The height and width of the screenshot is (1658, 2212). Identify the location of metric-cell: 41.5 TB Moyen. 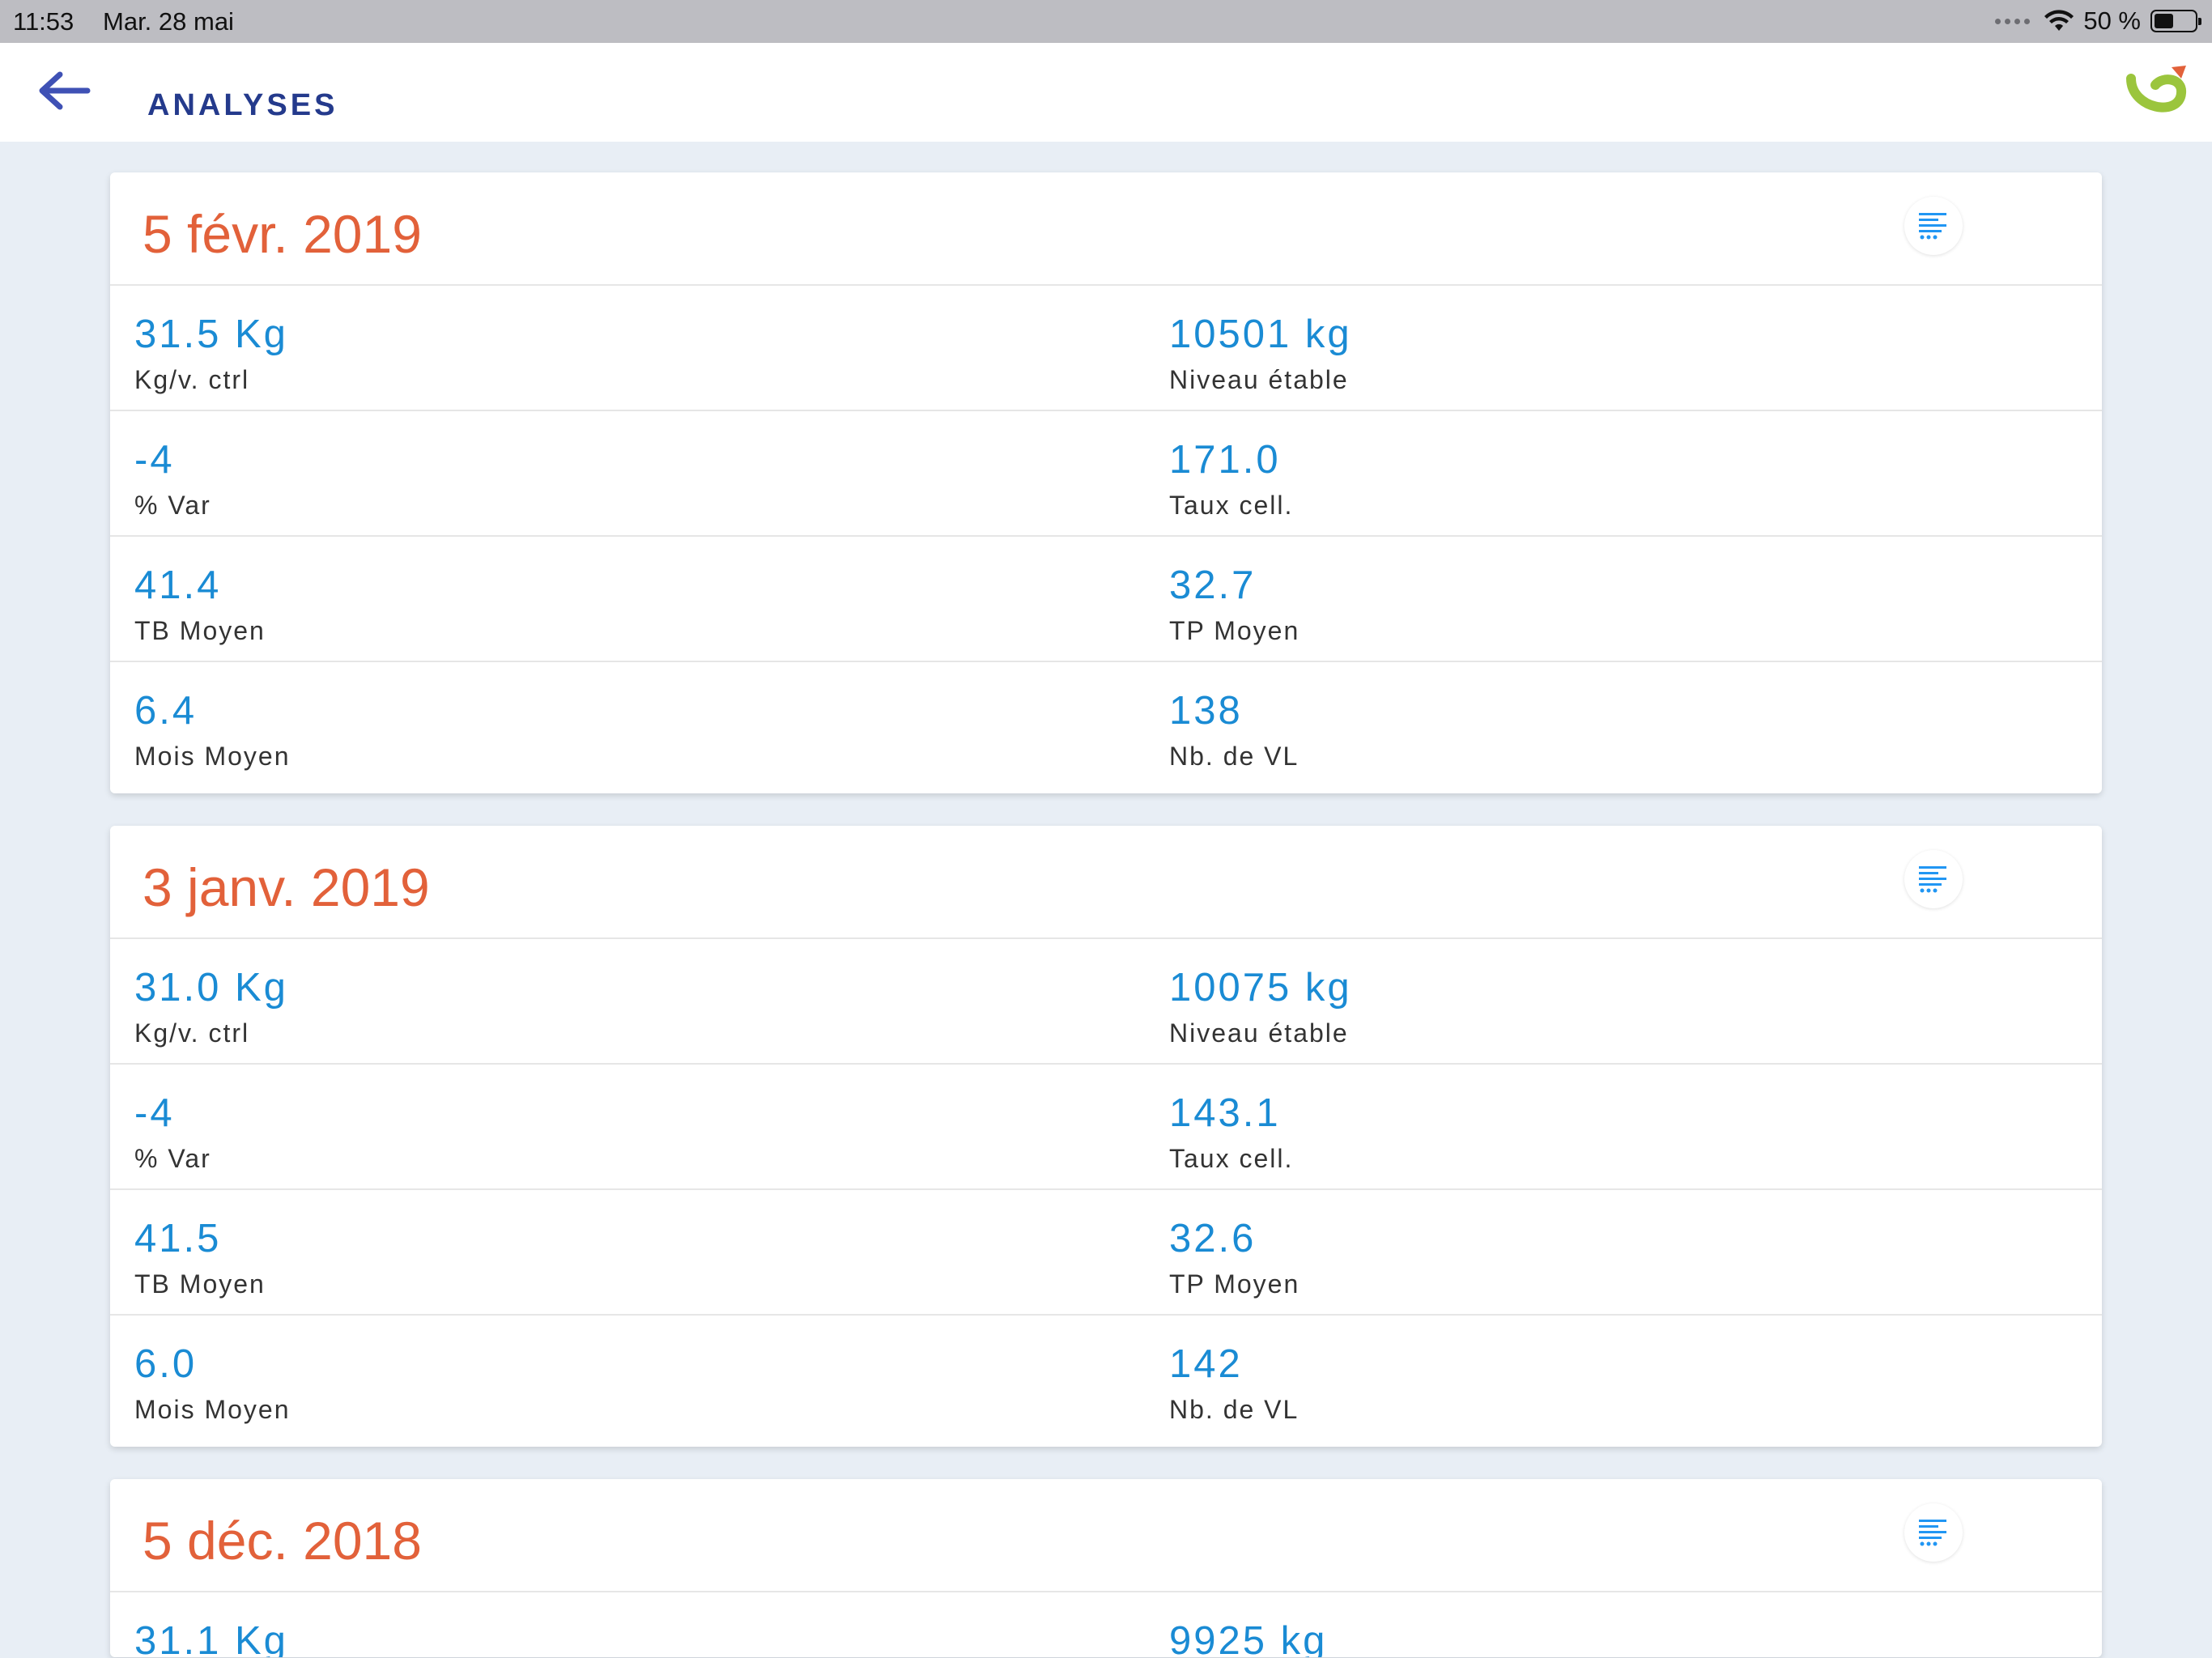
(627, 1252).